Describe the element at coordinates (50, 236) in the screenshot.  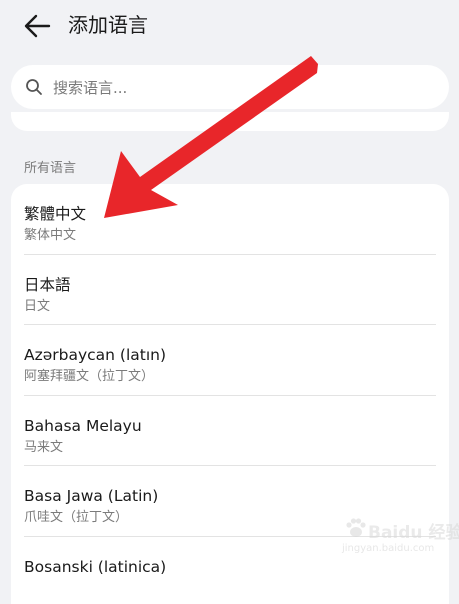
I see `language-subtitle: 繁体中文` at that location.